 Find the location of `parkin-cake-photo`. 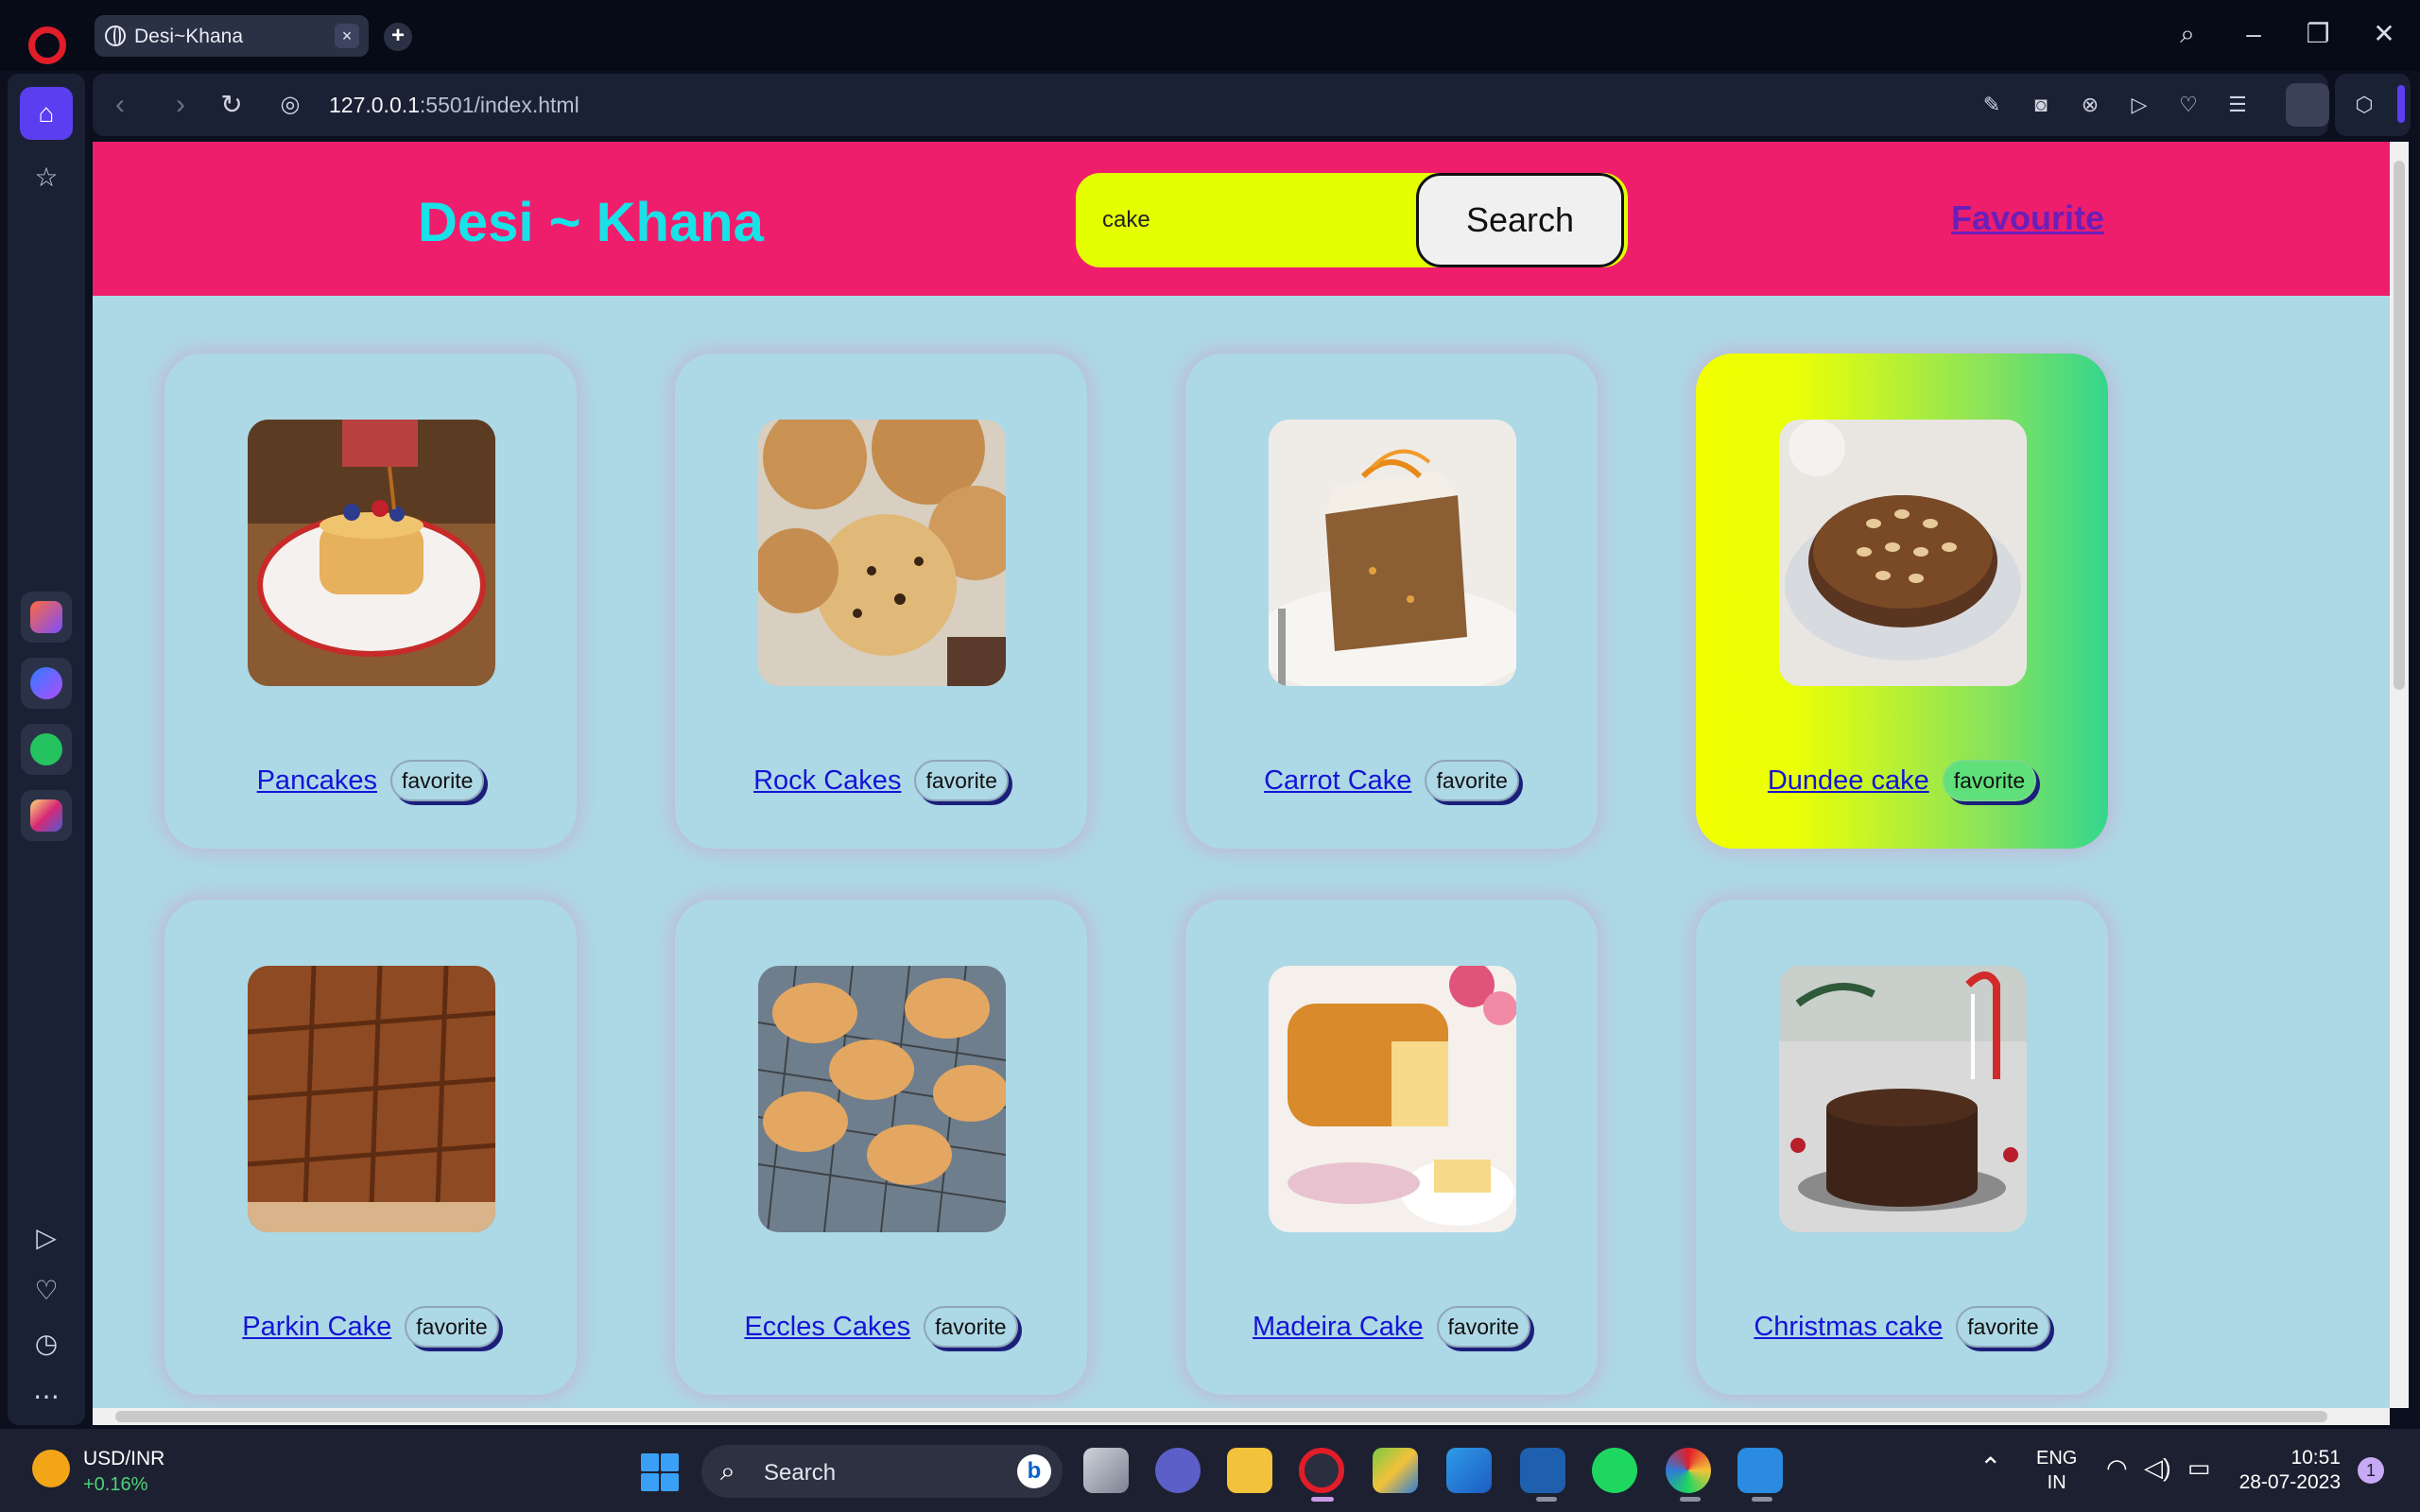

parkin-cake-photo is located at coordinates (371, 1099).